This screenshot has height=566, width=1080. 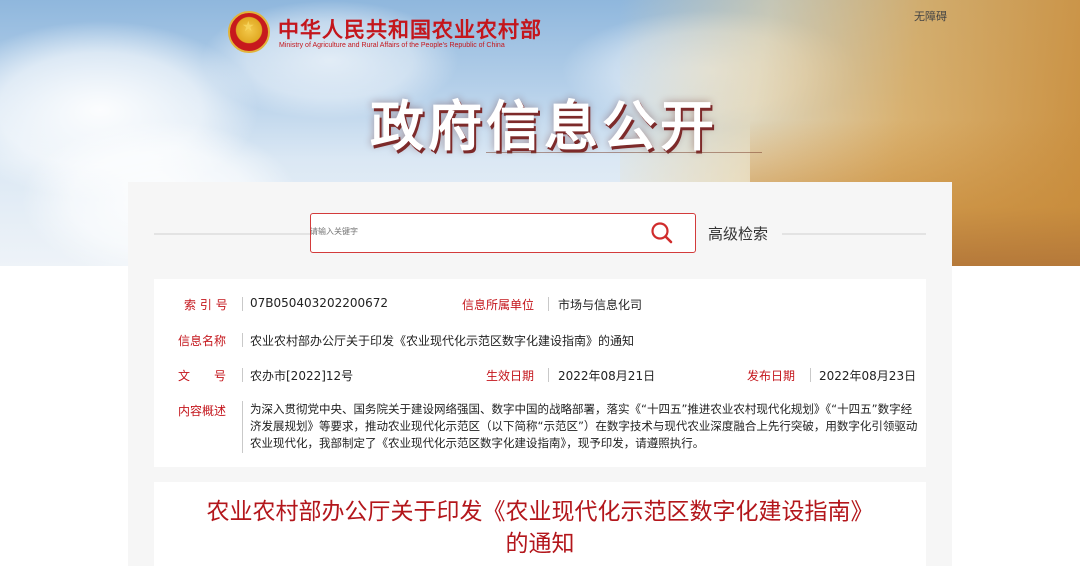 What do you see at coordinates (302, 376) in the screenshot?
I see `doc-number-value: 农办市[2022]12号` at bounding box center [302, 376].